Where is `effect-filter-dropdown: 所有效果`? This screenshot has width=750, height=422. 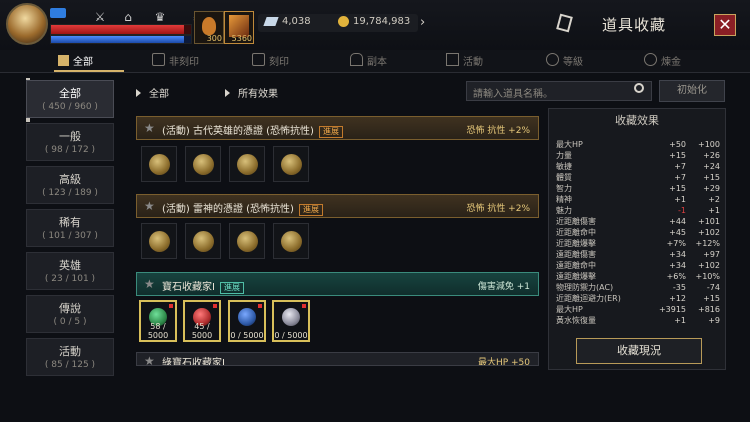 effect-filter-dropdown: 所有效果 is located at coordinates (251, 92).